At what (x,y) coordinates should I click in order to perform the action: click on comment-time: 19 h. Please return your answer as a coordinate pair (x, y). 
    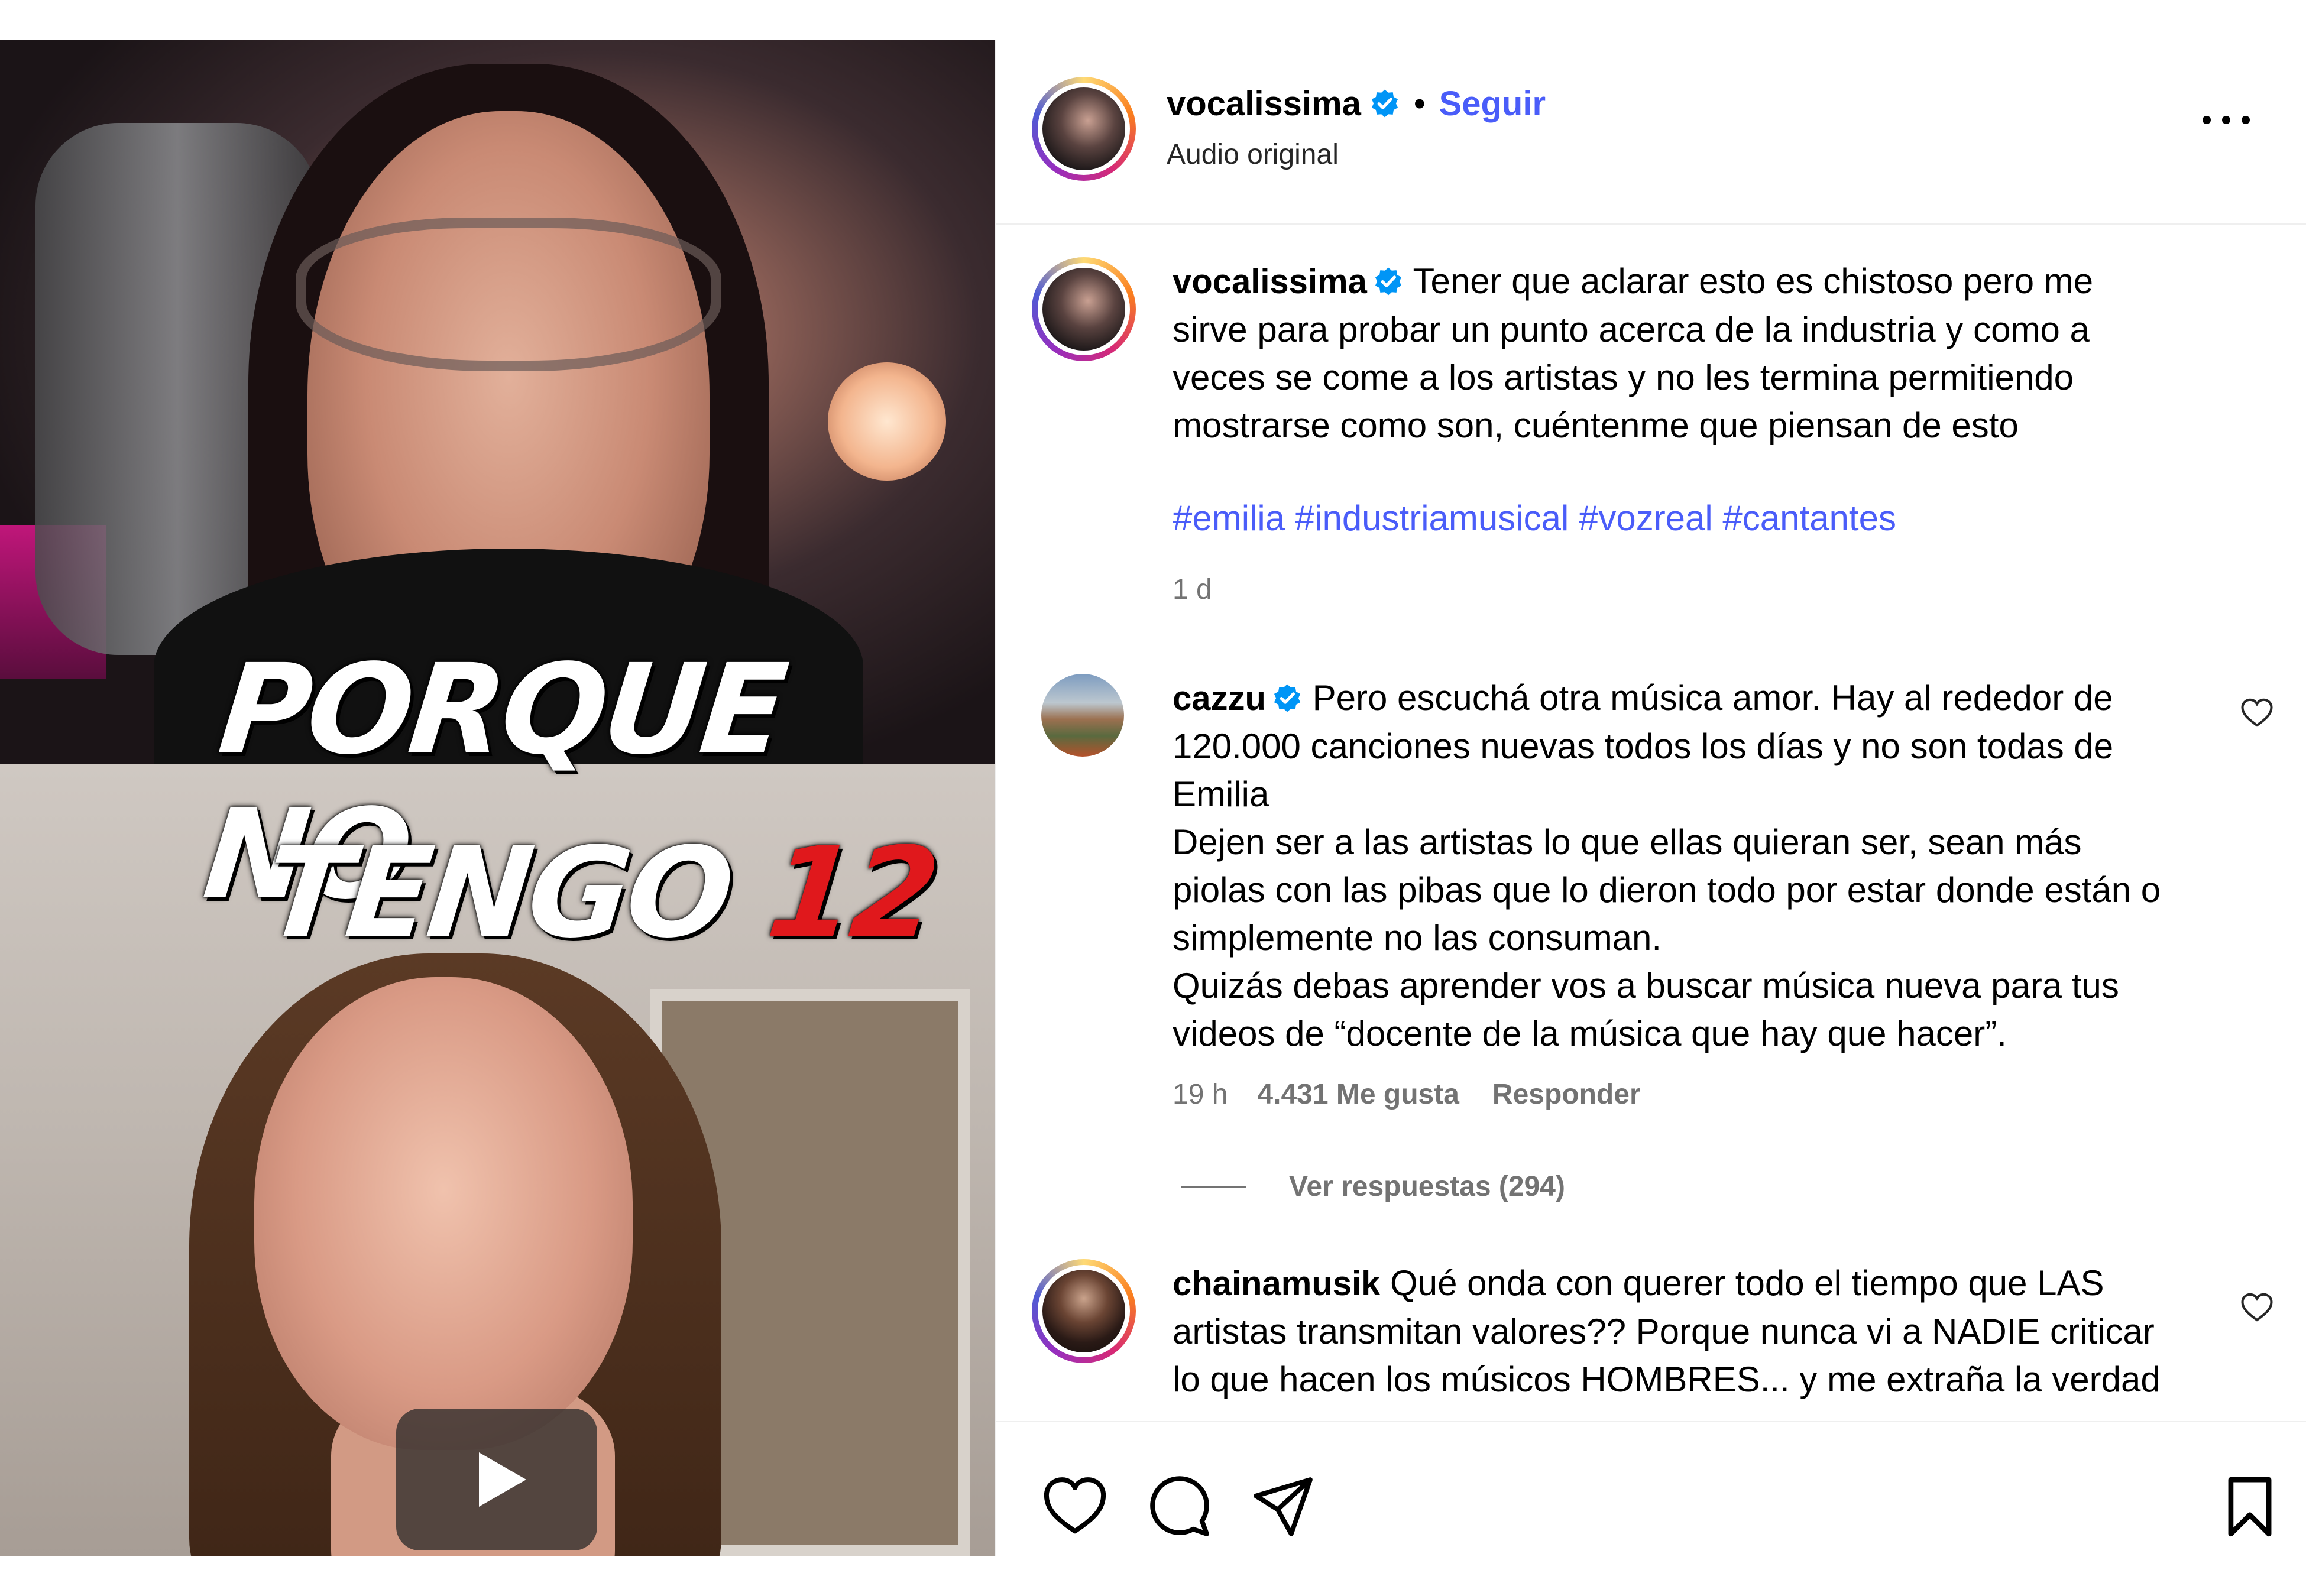
    Looking at the image, I should click on (1200, 1094).